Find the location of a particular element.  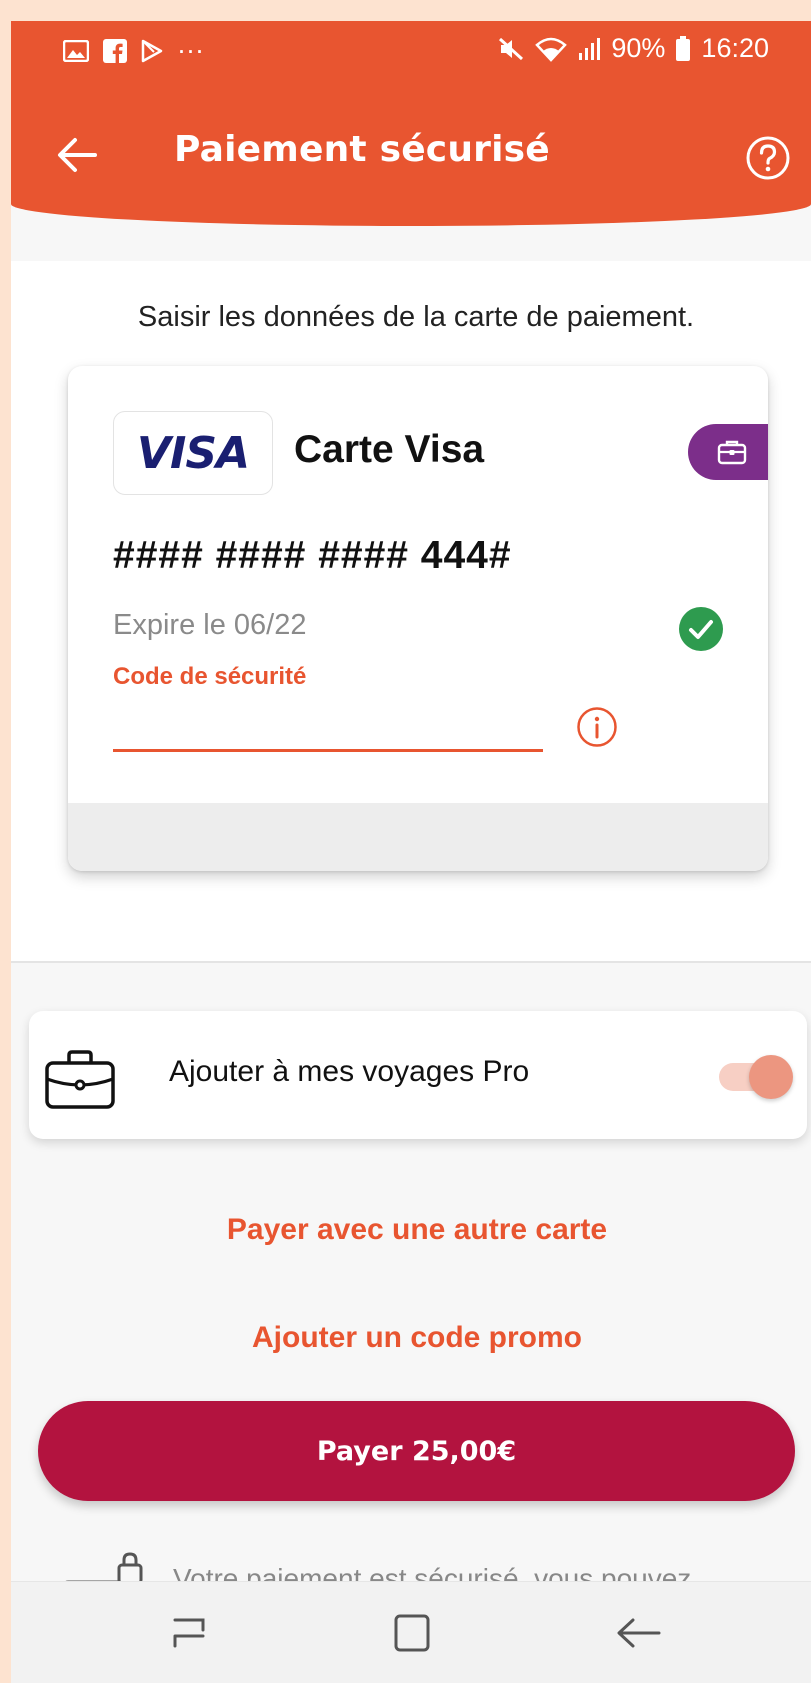

recent-apps-button is located at coordinates (189, 1633).